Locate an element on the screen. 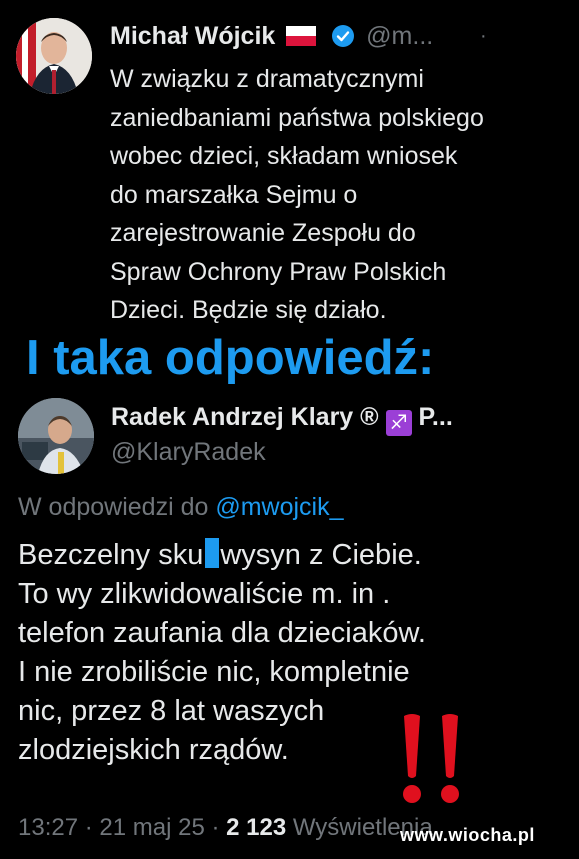  reply-mention-link: @mwojcik_ is located at coordinates (279, 507).